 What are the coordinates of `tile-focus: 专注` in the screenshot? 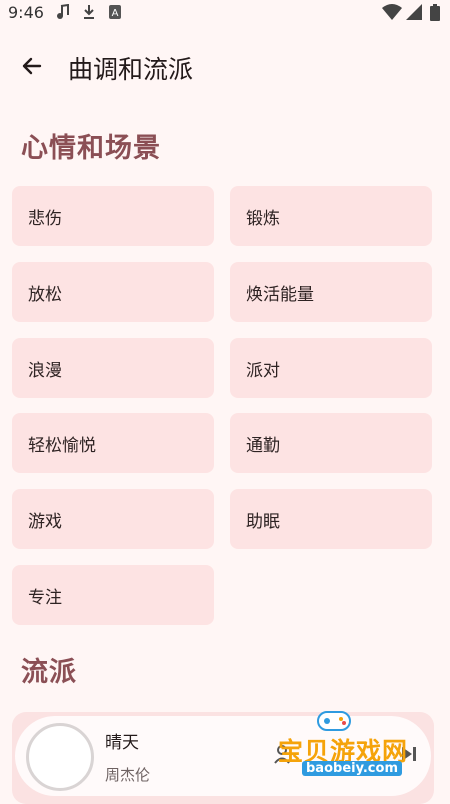 It's located at (113, 595).